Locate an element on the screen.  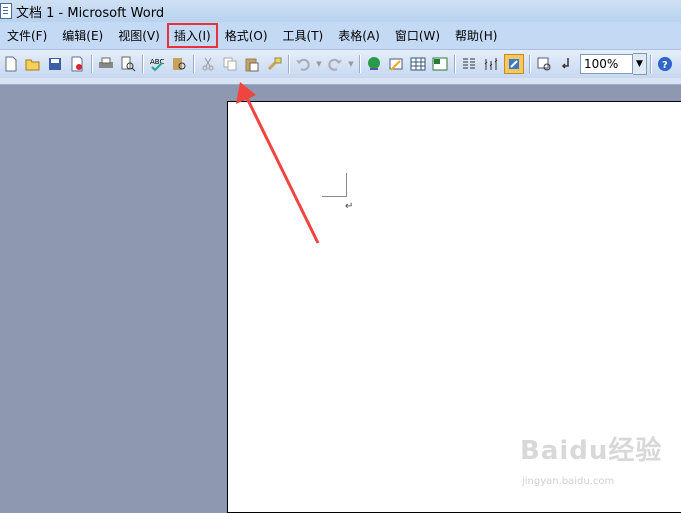
watermark-url: jingyan.baidu.com is located at coordinates (568, 481).